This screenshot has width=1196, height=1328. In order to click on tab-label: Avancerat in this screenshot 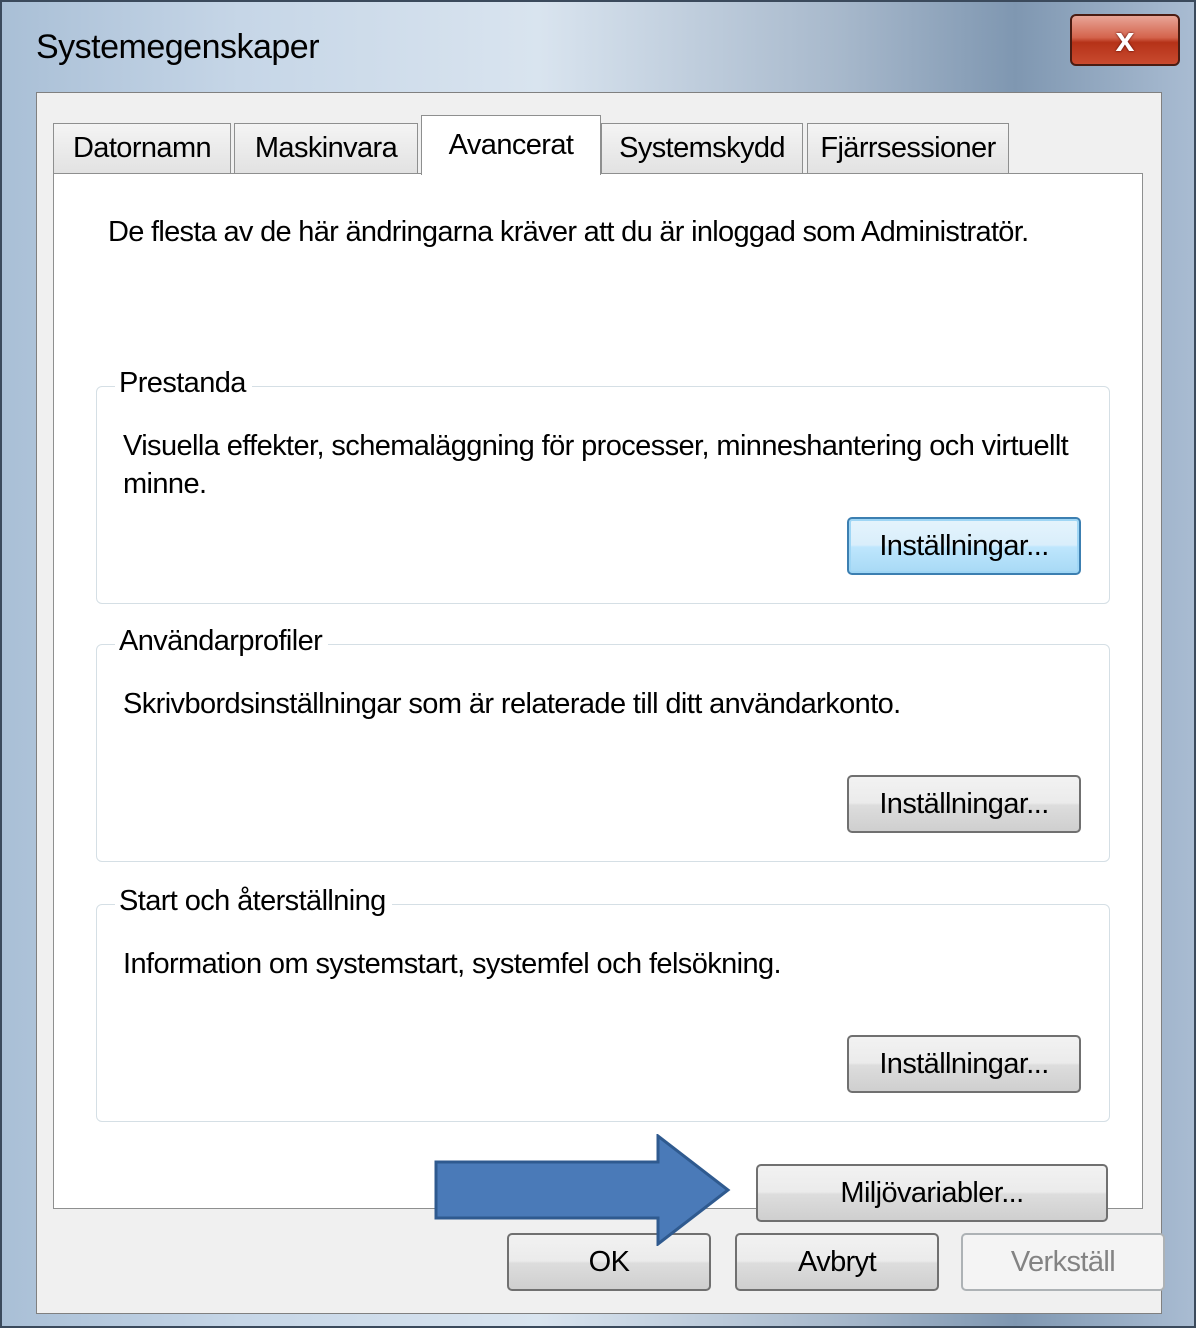, I will do `click(511, 145)`.